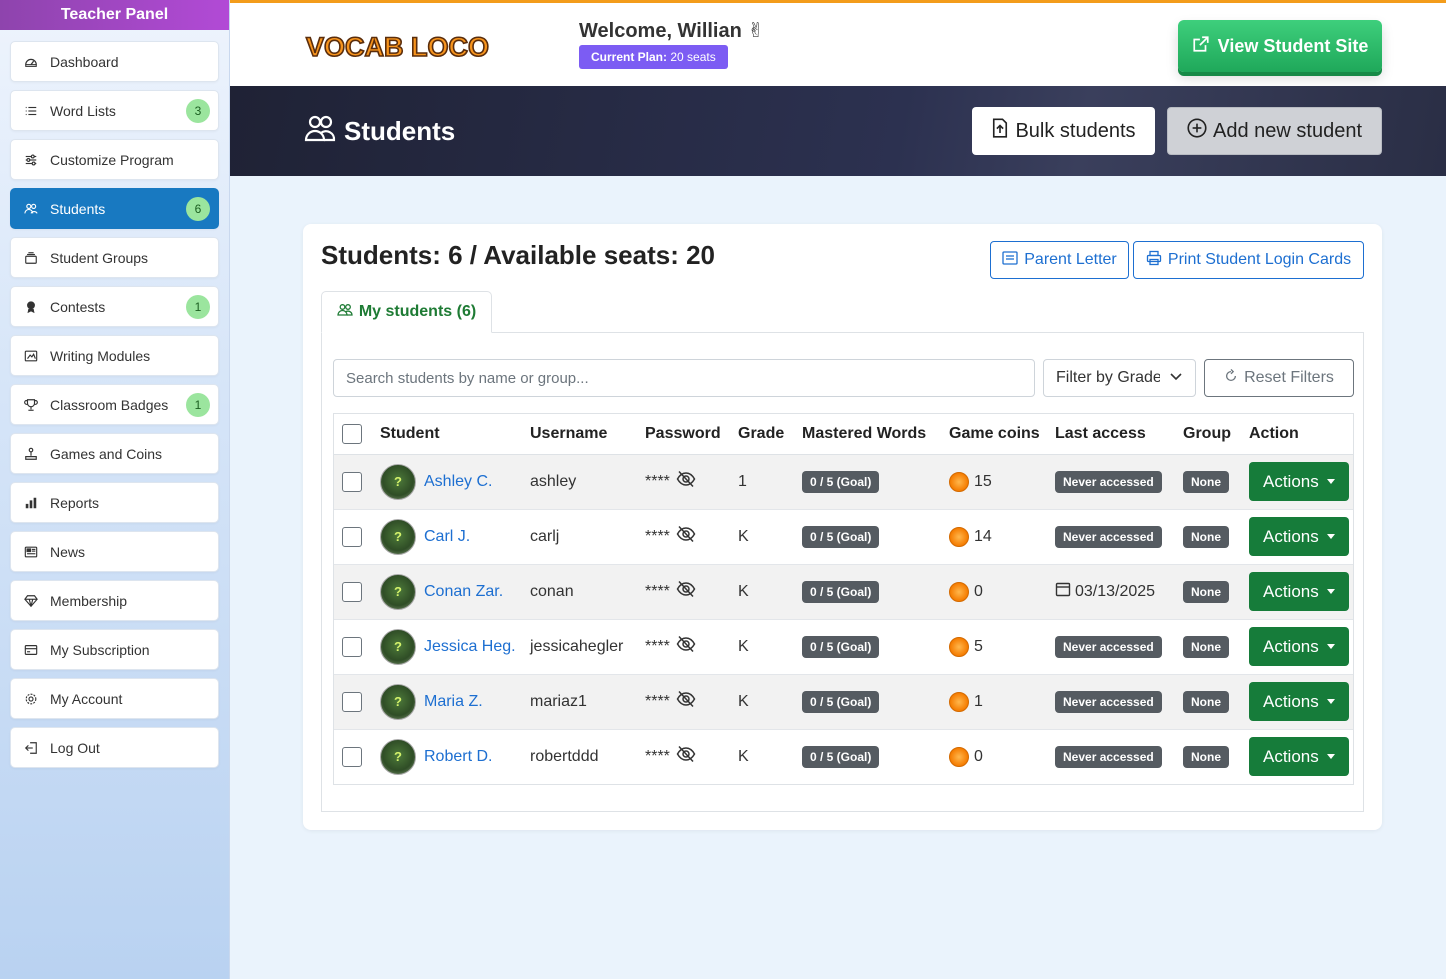  I want to click on sidebar-item-word-lists: Word Lists 3, so click(114, 110).